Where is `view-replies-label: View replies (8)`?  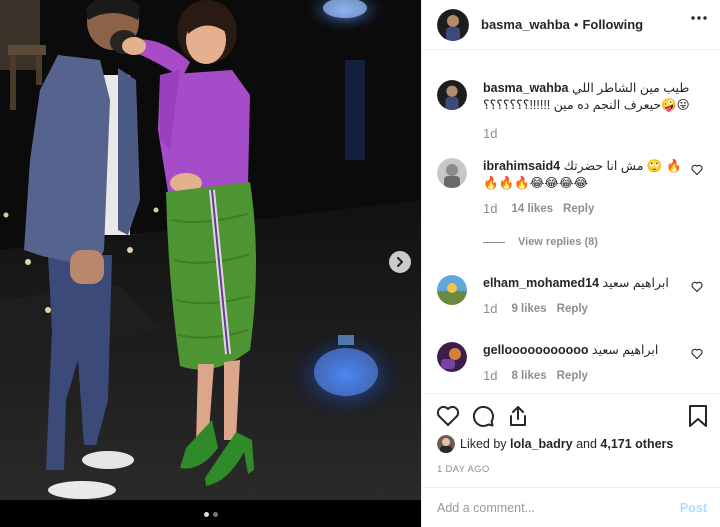 view-replies-label: View replies (8) is located at coordinates (558, 242).